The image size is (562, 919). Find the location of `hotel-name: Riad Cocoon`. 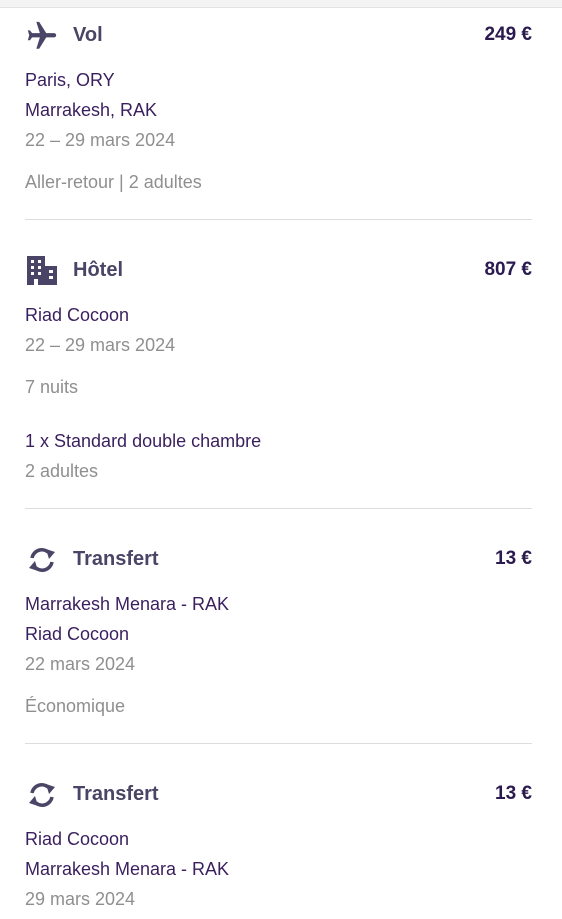

hotel-name: Riad Cocoon is located at coordinates (77, 315).